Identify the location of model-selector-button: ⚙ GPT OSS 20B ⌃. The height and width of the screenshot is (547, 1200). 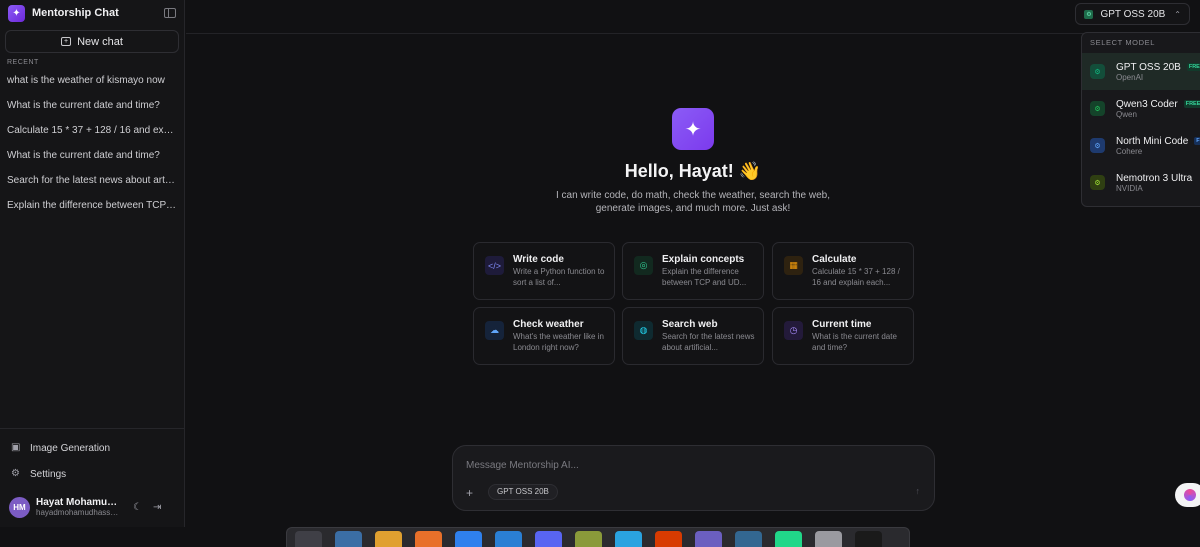
(1132, 14).